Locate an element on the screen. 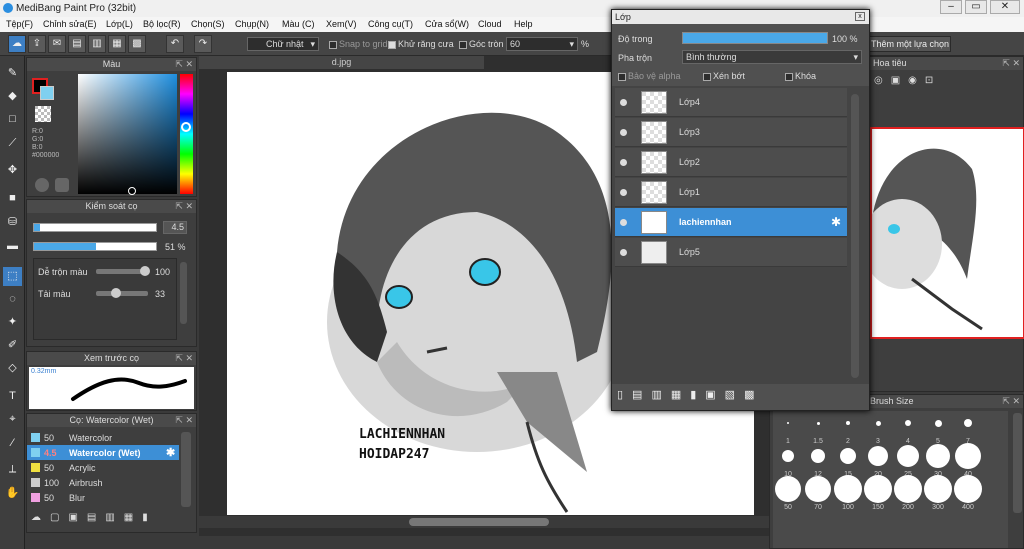 Image resolution: width=1024 pixels, height=549 pixels. refill-handle is located at coordinates (115, 293).